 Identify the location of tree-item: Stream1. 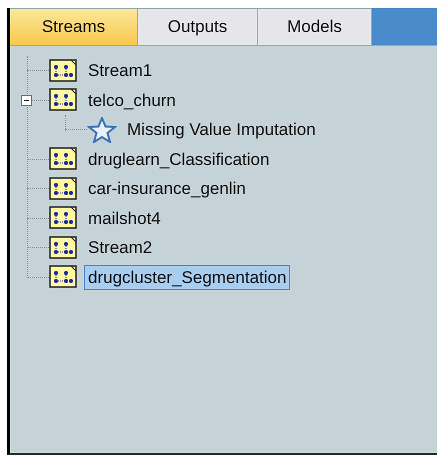
(120, 71).